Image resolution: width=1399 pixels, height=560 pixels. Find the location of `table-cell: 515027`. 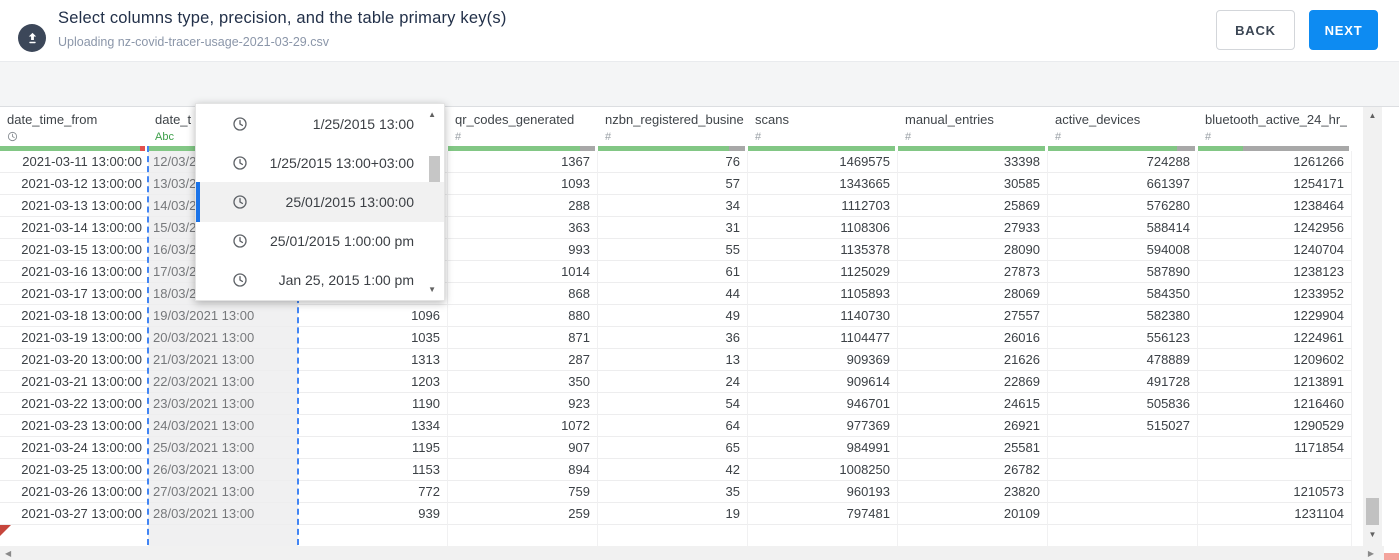

table-cell: 515027 is located at coordinates (1123, 426).